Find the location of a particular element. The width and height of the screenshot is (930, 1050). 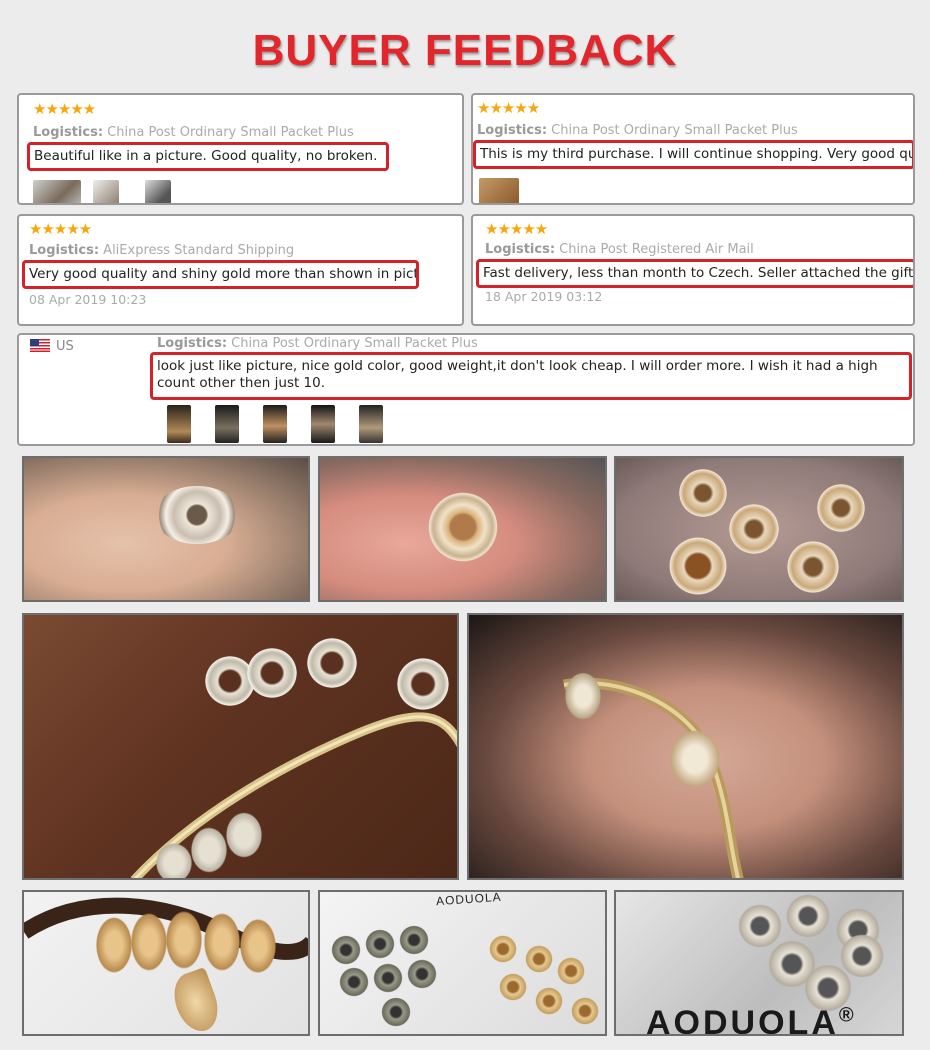

product-photo-bracelet-on-wrist is located at coordinates (685, 746).